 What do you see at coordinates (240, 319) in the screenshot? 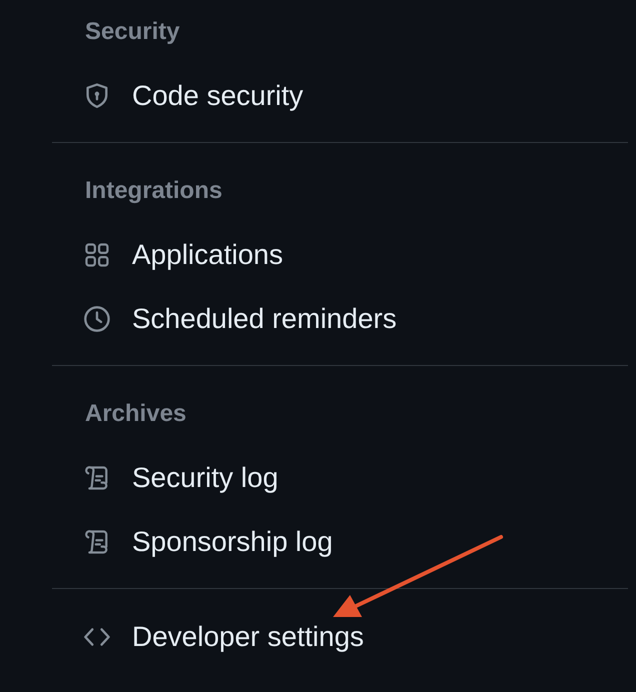
I see `sidebar-item: Scheduled reminders` at bounding box center [240, 319].